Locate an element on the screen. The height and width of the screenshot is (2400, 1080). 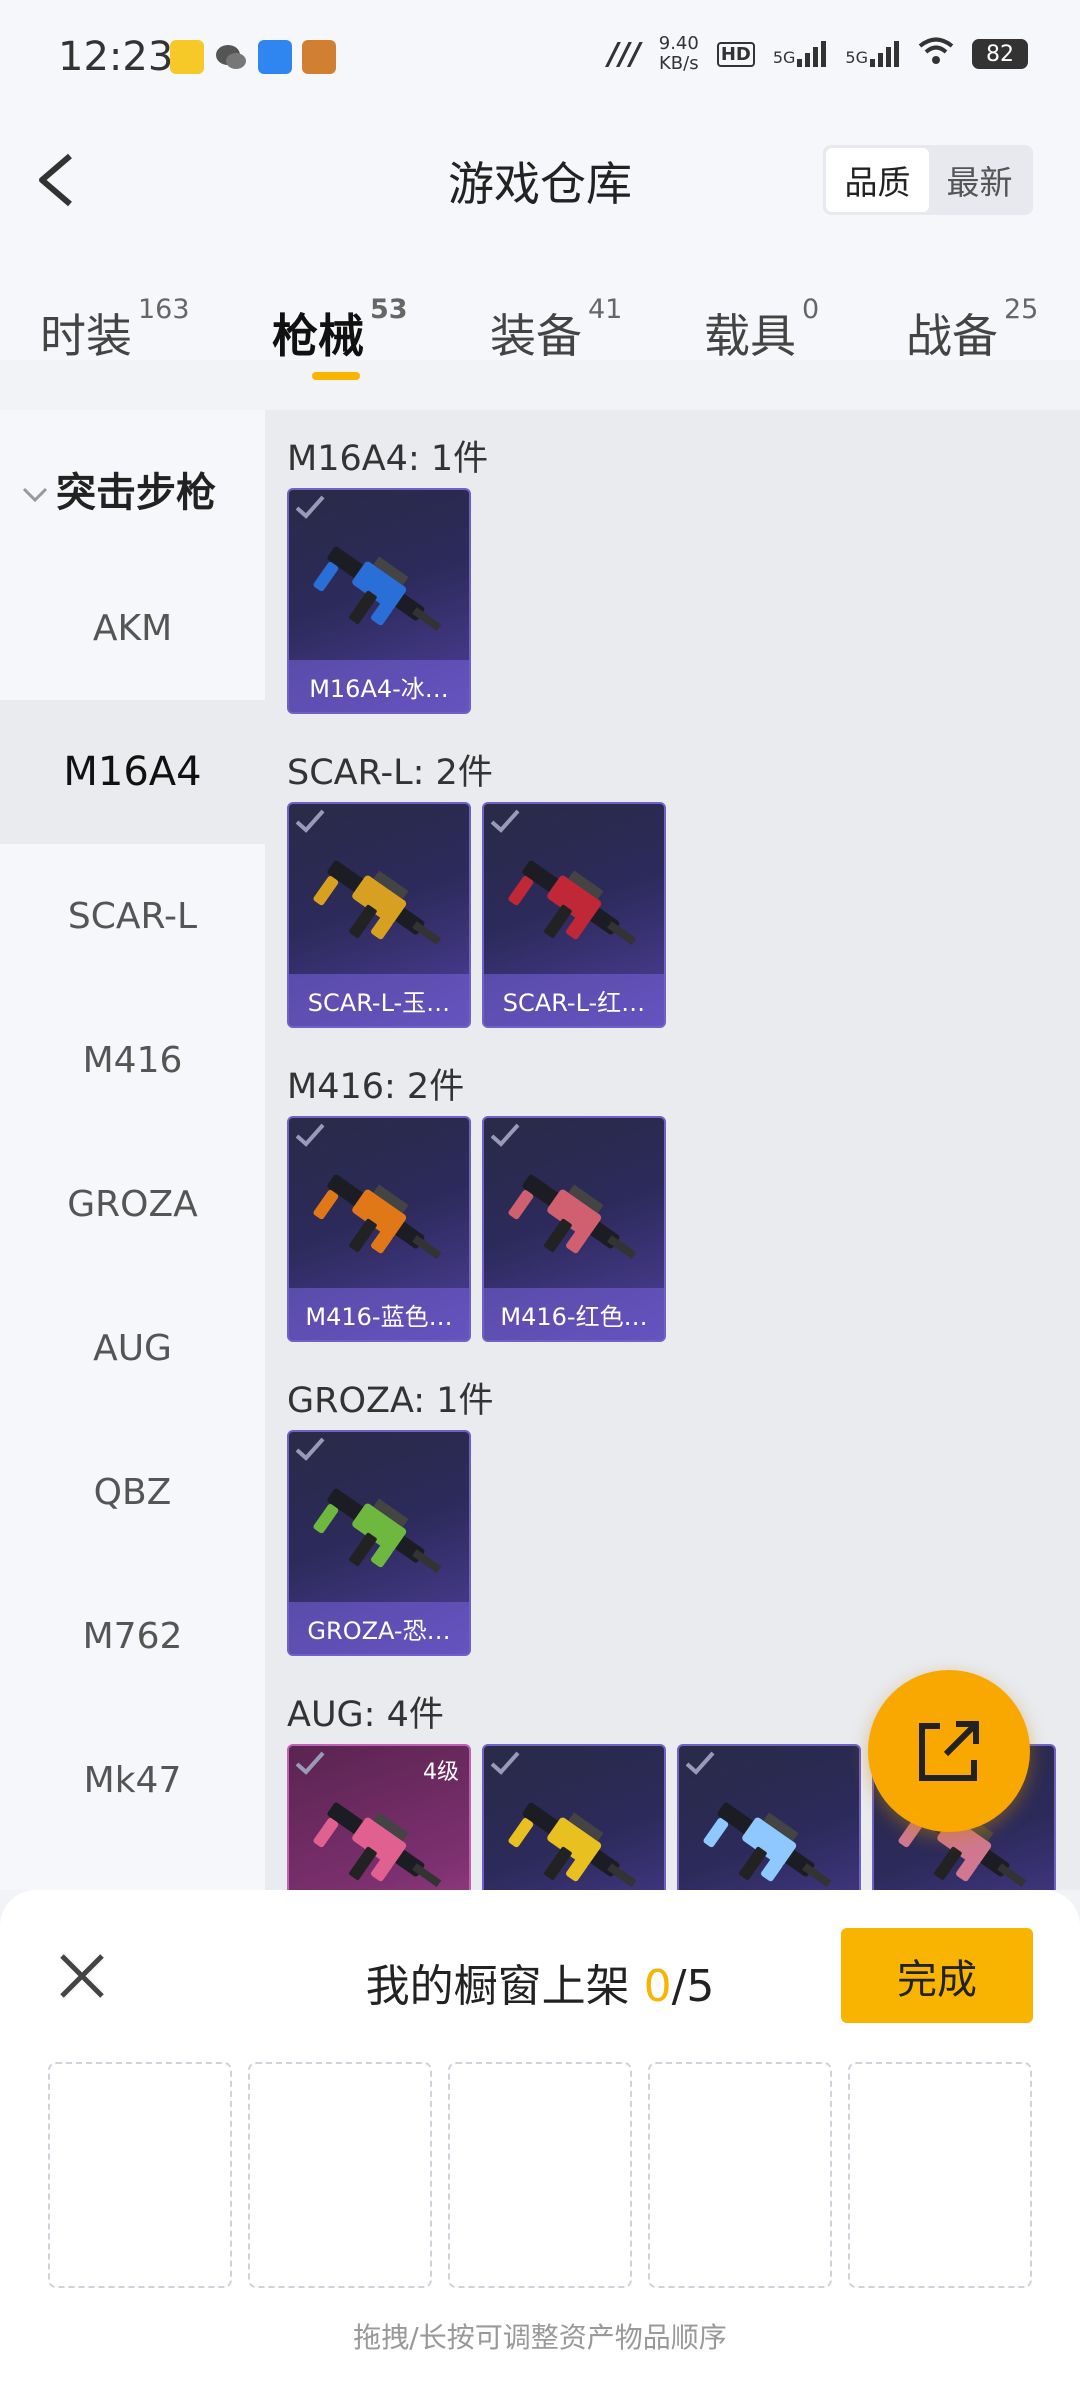
tab-vehicles: 载具 0 is located at coordinates (761, 330).